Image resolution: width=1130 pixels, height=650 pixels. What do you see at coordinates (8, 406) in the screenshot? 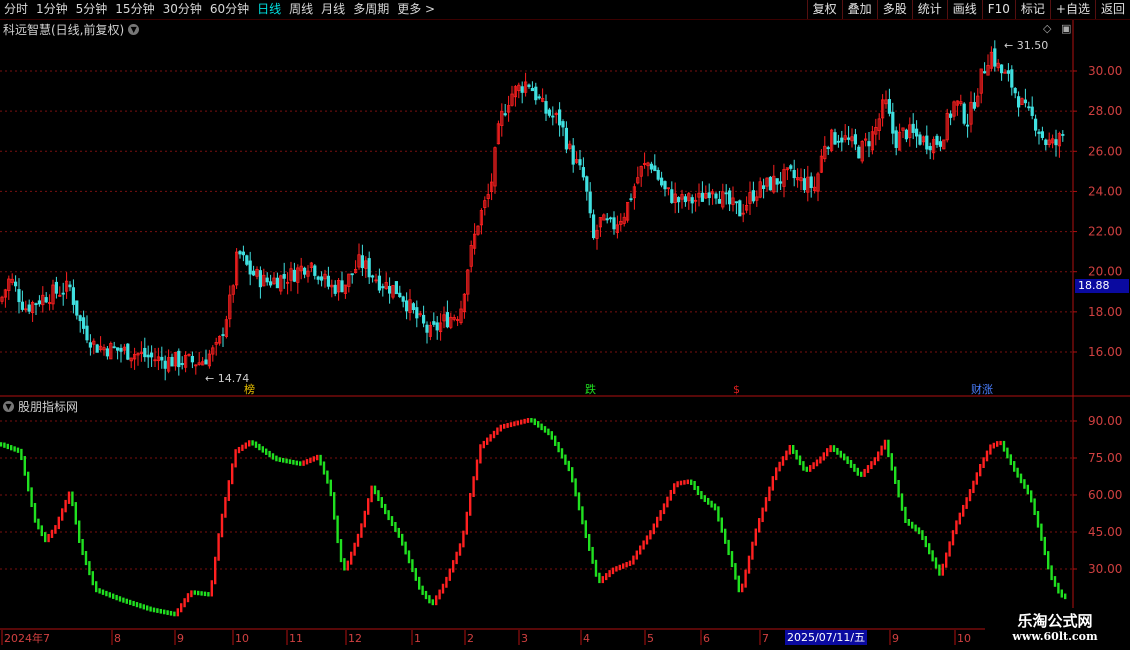
I see `indicator-dropdown-icon: ▼` at bounding box center [8, 406].